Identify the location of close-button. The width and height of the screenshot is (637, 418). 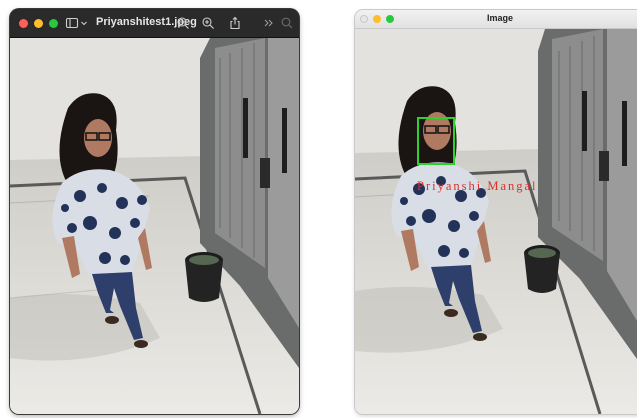
(23, 23).